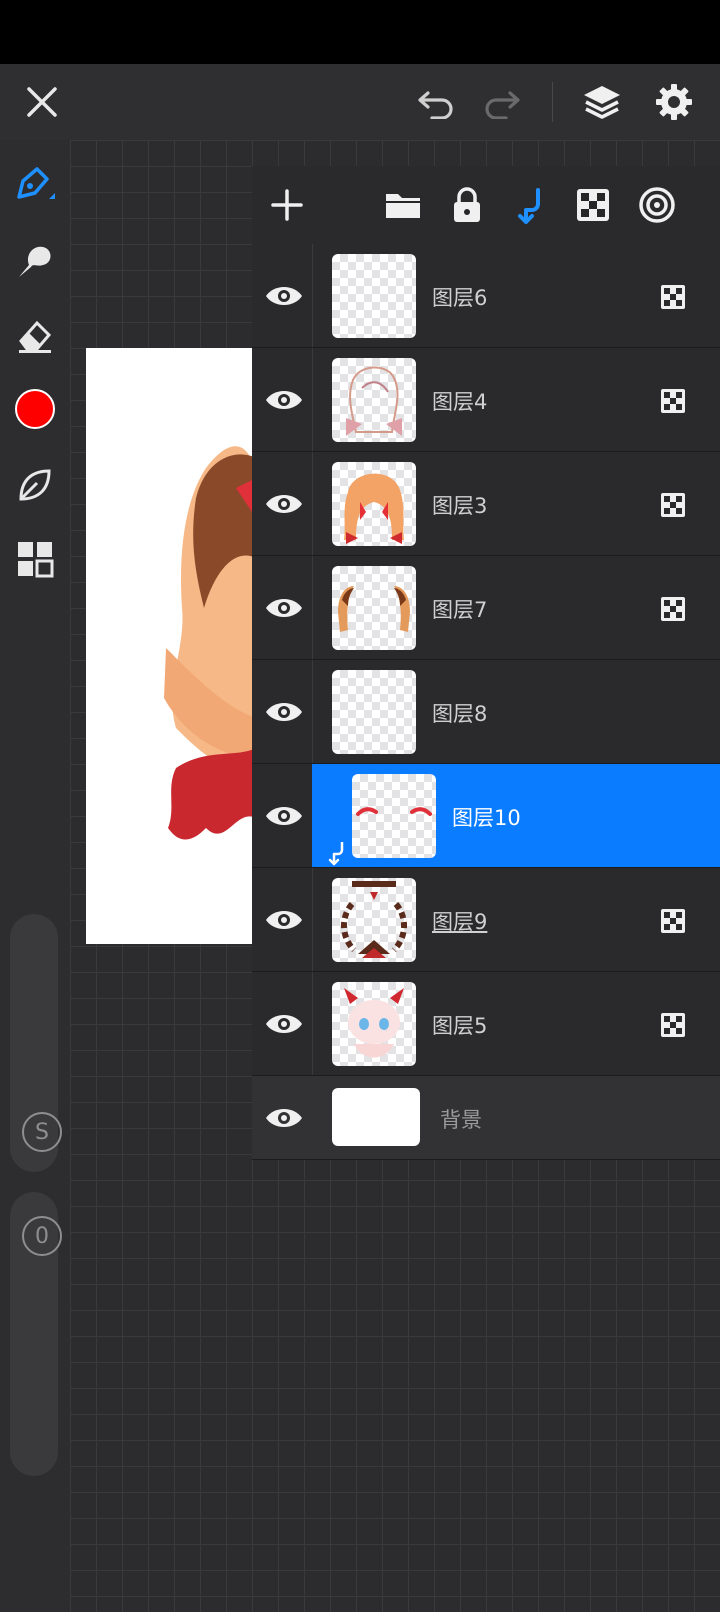 This screenshot has width=720, height=1612. Describe the element at coordinates (674, 102) in the screenshot. I see `settings-icon` at that location.